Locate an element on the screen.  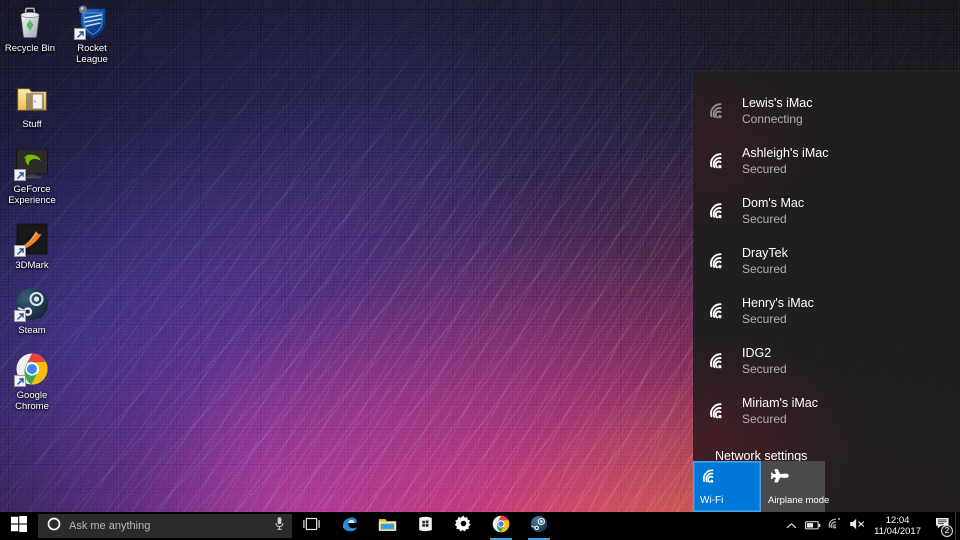
network-ssid: Dom's Mac is located at coordinates (773, 202).